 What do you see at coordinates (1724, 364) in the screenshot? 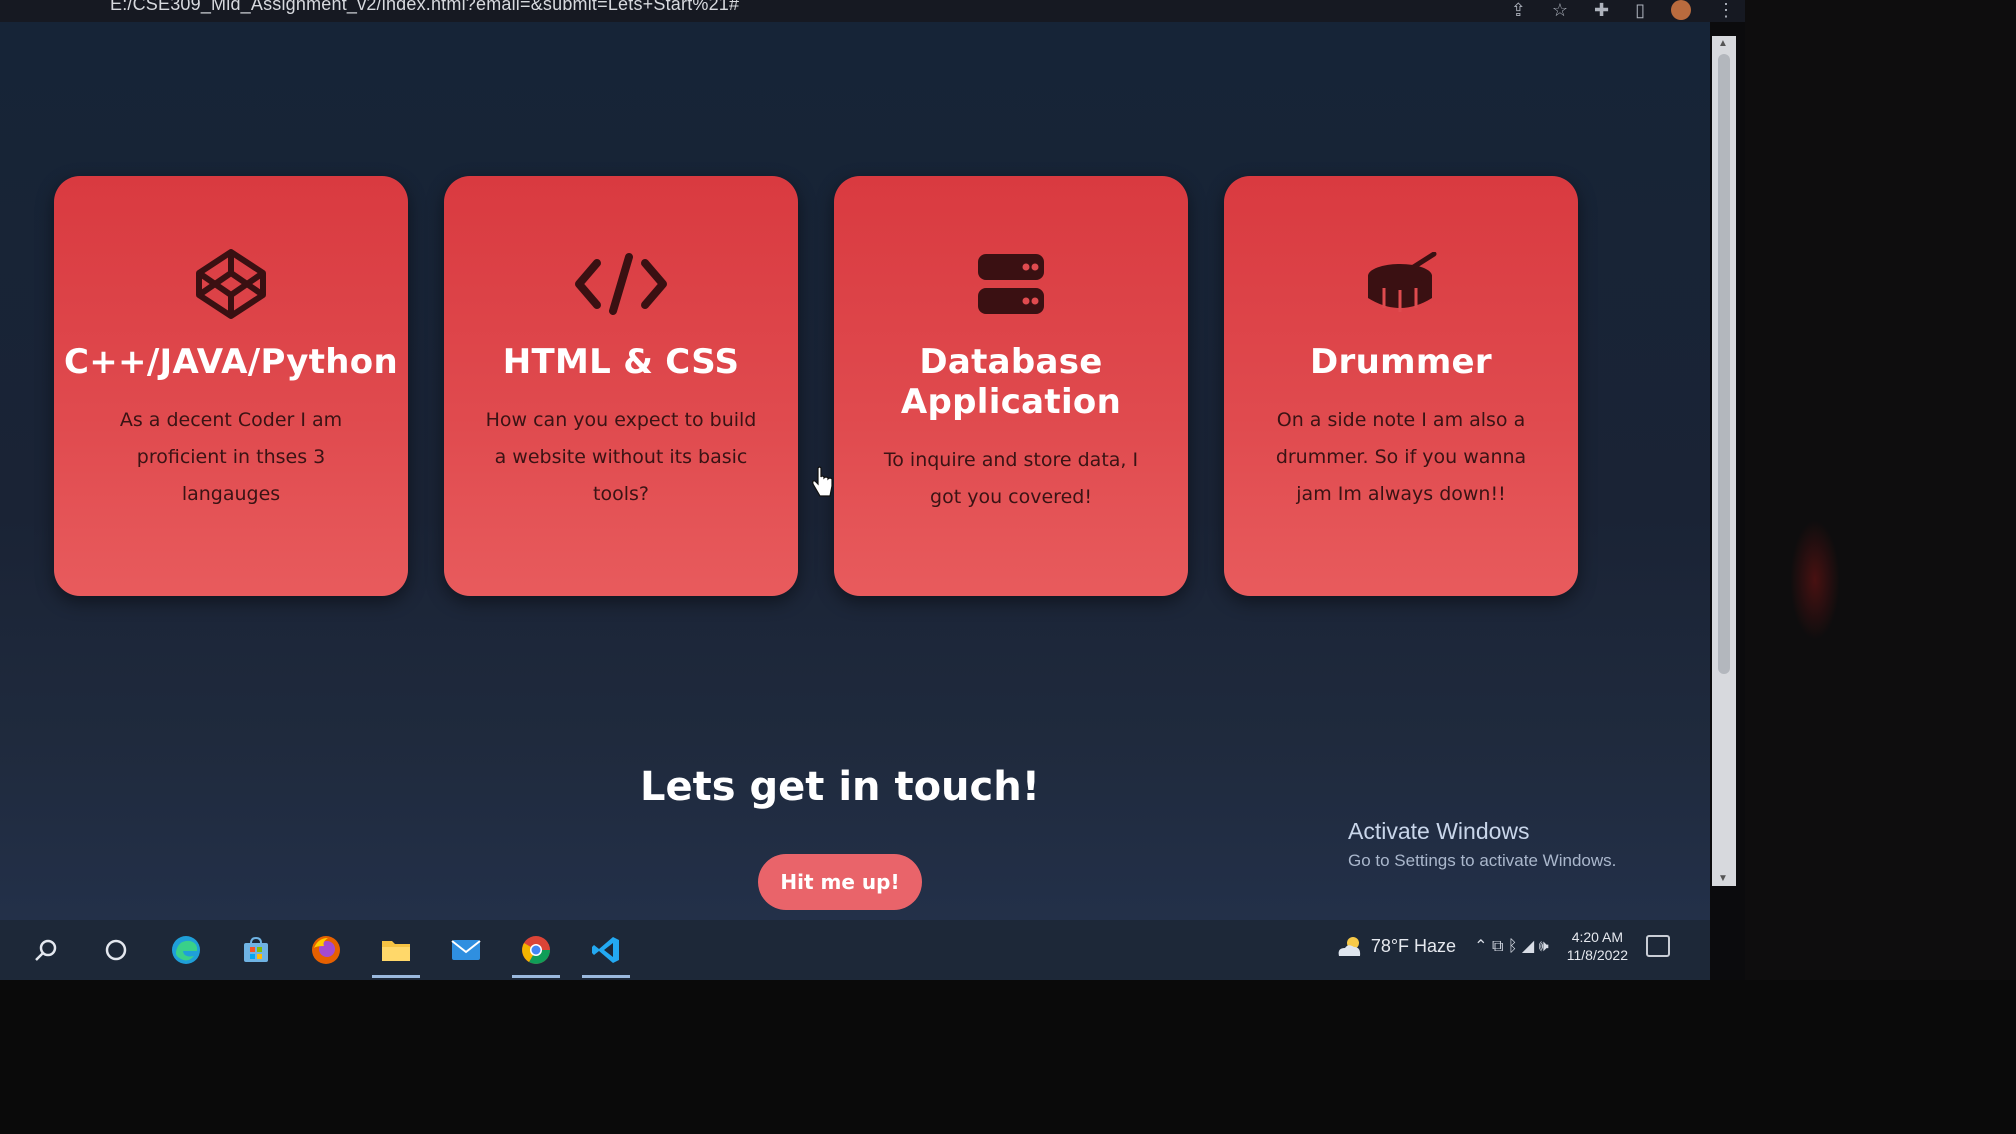
I see `scrollbar-thumb` at bounding box center [1724, 364].